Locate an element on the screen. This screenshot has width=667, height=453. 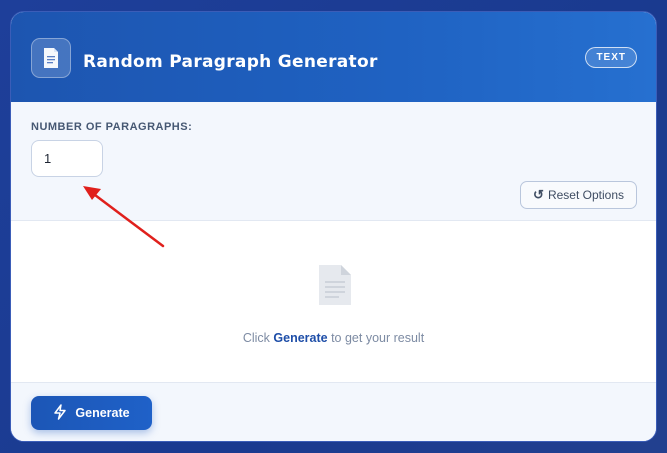
paragraphs-label: NUMBER OF PARAGRAPHS: is located at coordinates (112, 127).